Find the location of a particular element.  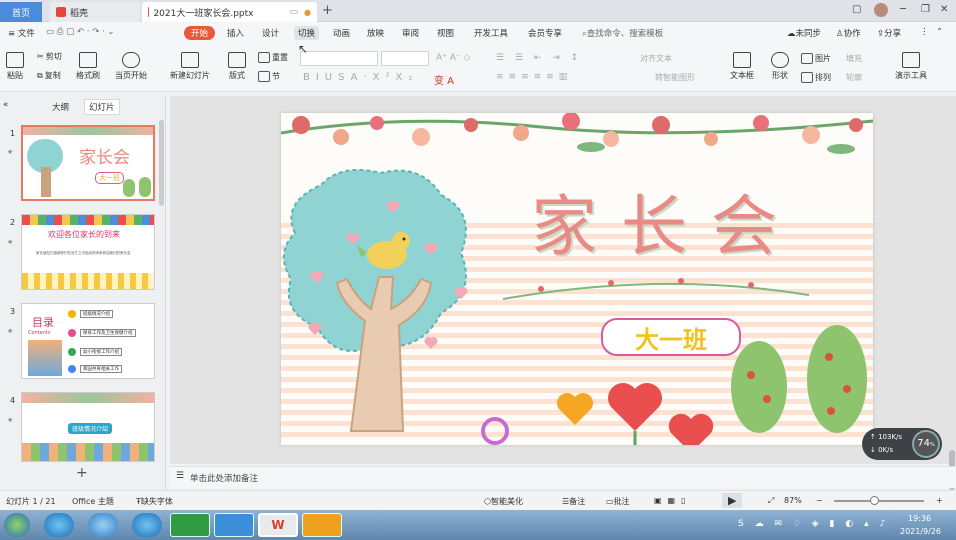

reset-label: 重置 is located at coordinates (280, 57).